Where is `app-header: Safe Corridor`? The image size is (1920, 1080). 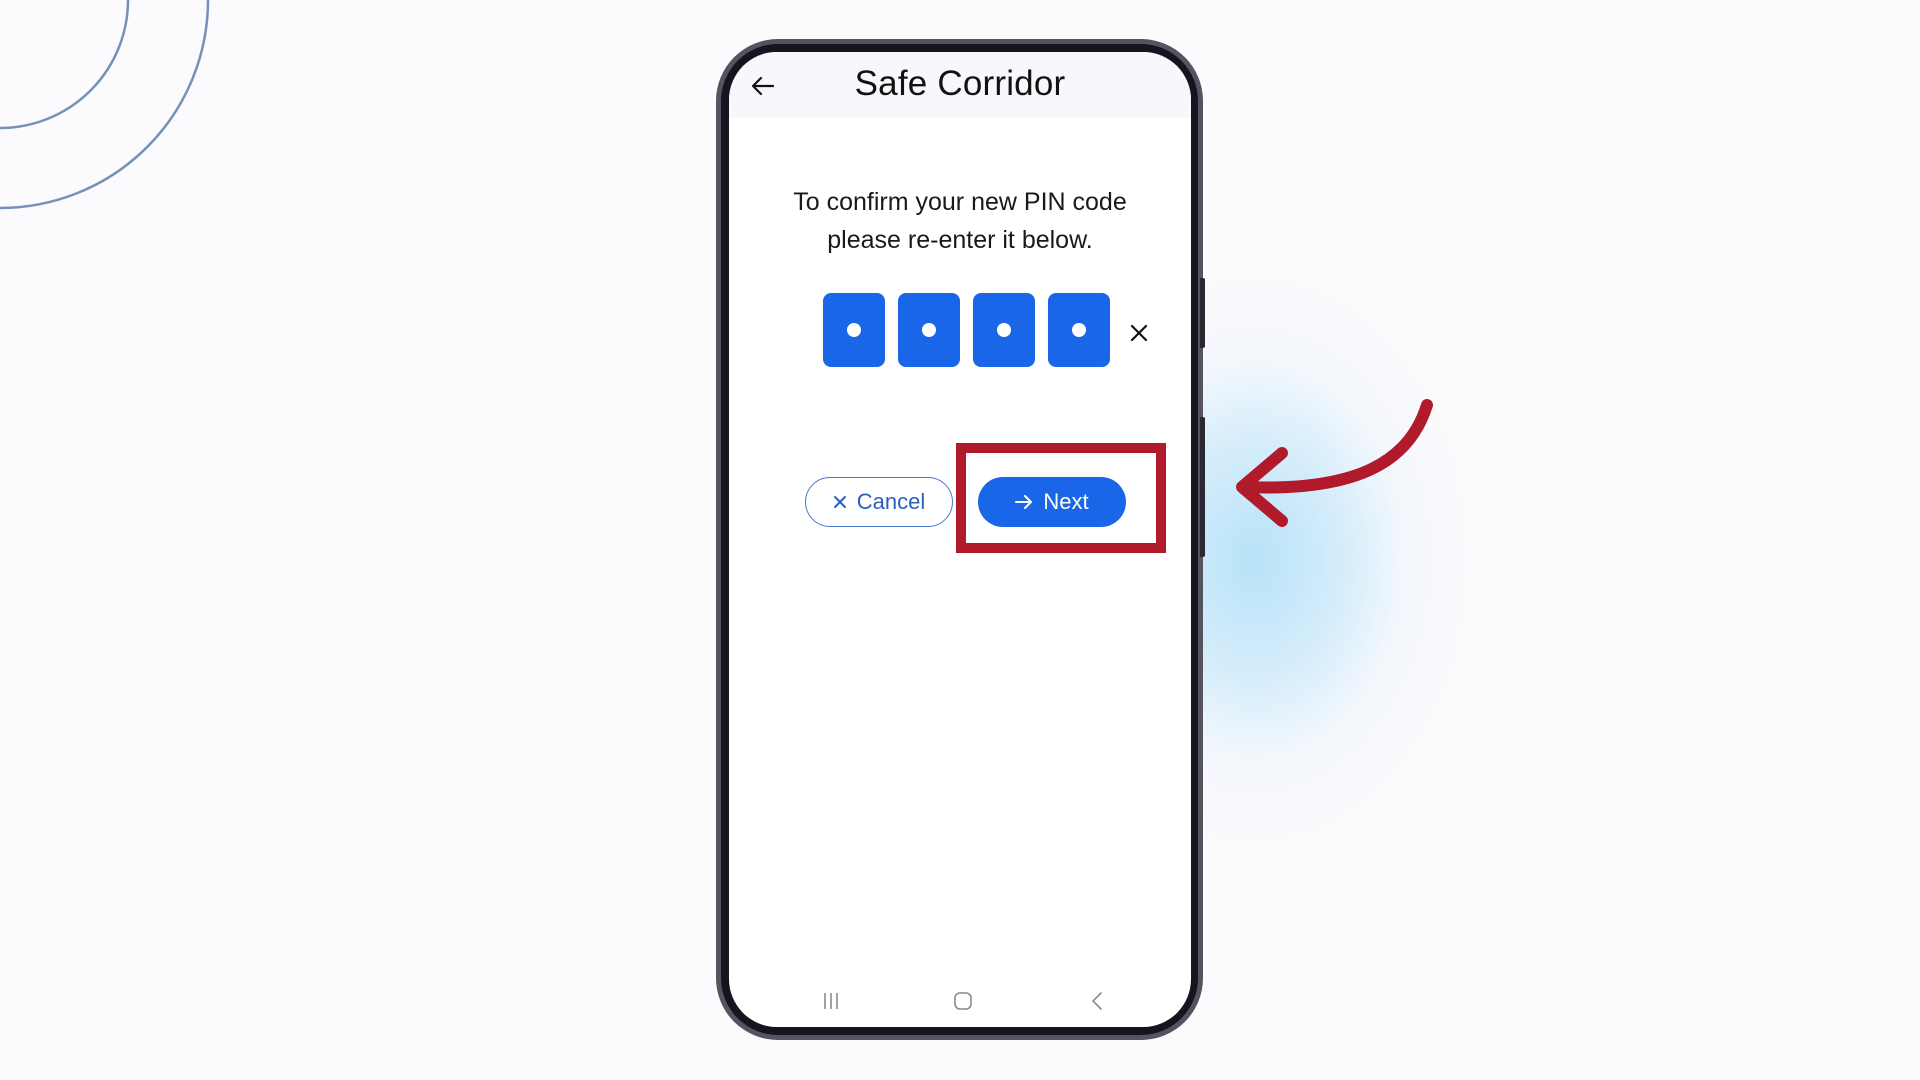
app-header: Safe Corridor is located at coordinates (960, 85).